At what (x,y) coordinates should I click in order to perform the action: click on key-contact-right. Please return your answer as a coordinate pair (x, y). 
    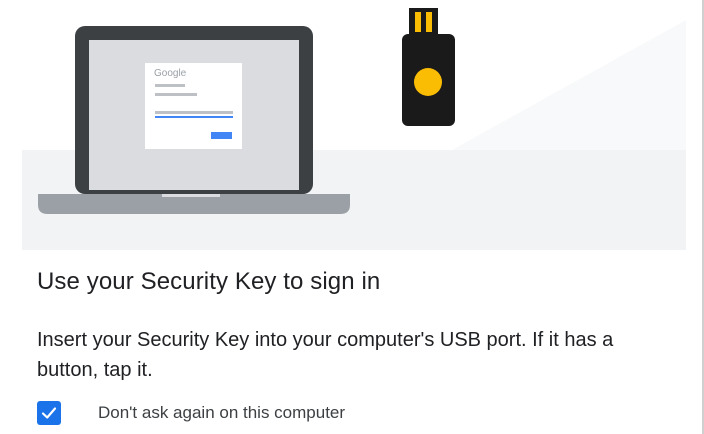
    Looking at the image, I should click on (429, 22).